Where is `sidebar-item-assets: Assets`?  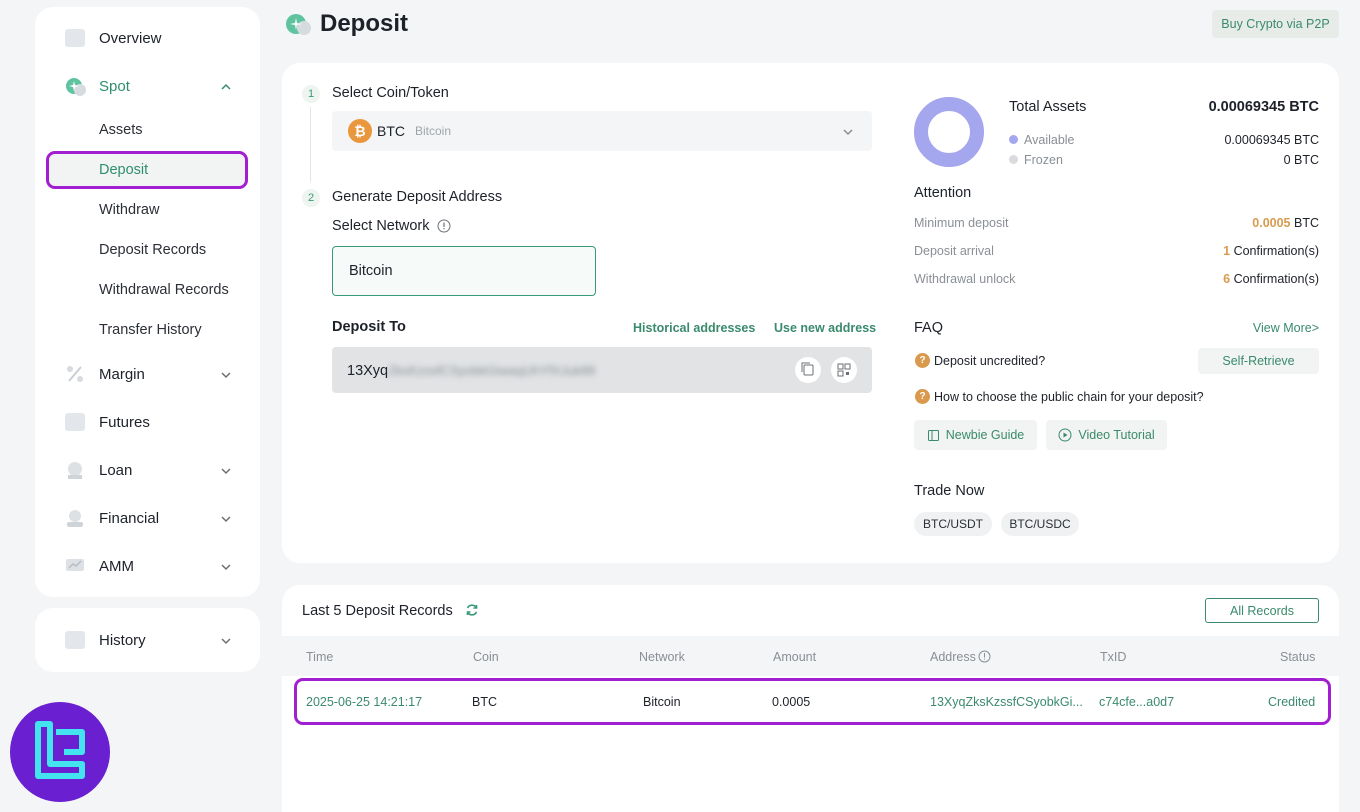
sidebar-item-assets: Assets is located at coordinates (121, 130).